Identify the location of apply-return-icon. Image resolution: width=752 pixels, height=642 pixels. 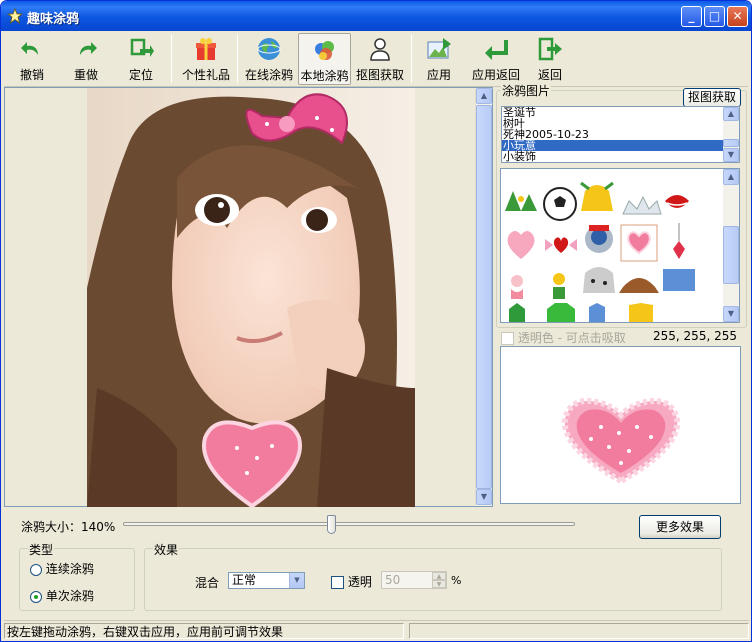
(496, 50).